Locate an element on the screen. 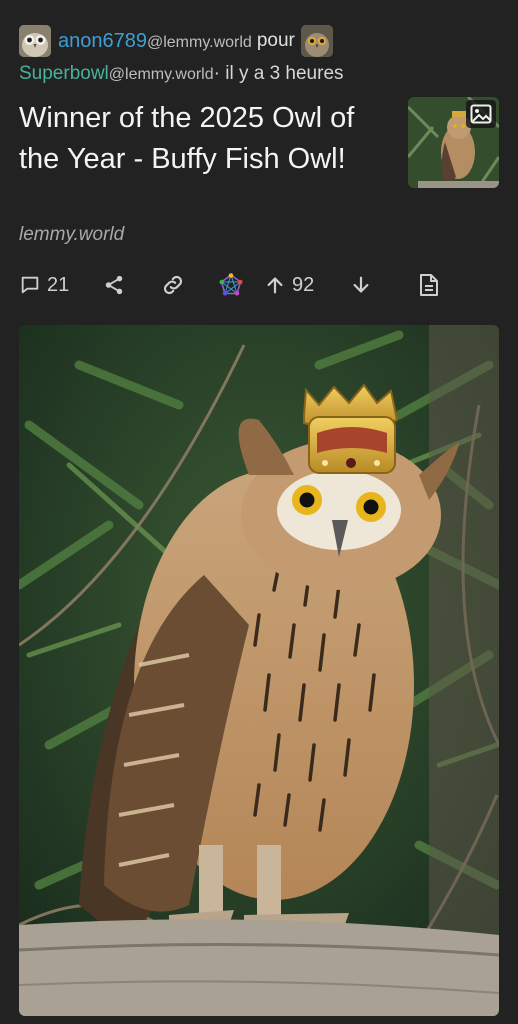 This screenshot has width=518, height=1024. arrow-down-icon is located at coordinates (361, 285).